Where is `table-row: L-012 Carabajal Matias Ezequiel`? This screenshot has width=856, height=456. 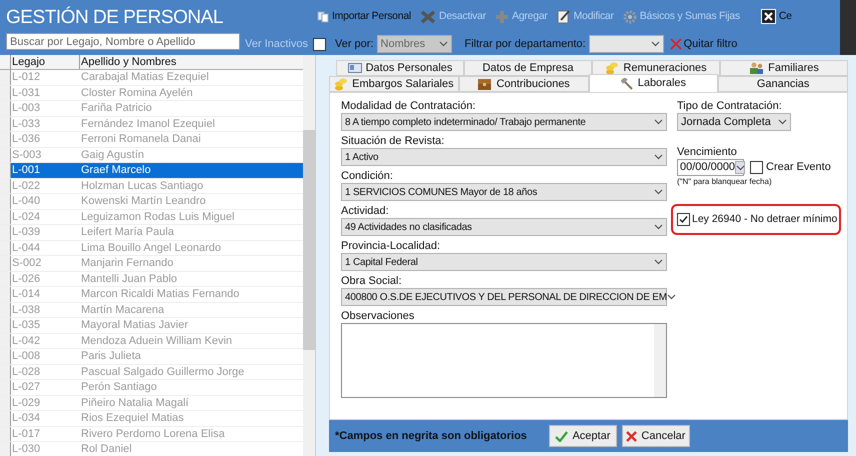 table-row: L-012 Carabajal Matias Ezequiel is located at coordinates (152, 78).